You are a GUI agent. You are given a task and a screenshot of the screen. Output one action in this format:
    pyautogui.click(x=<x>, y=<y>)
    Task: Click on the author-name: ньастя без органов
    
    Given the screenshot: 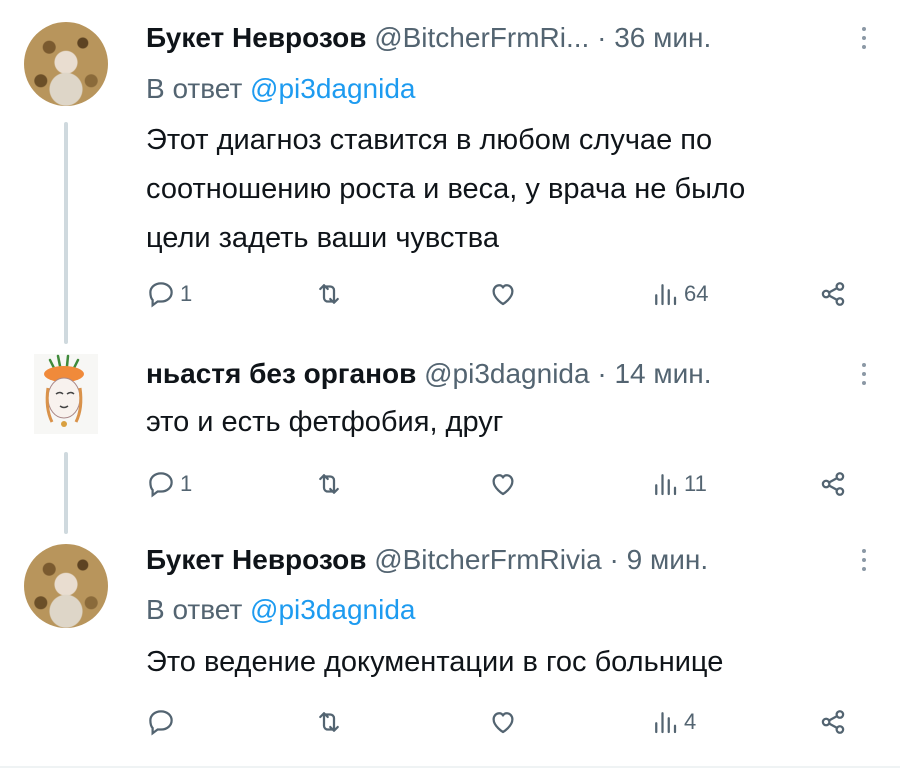 What is the action you would take?
    pyautogui.click(x=281, y=373)
    